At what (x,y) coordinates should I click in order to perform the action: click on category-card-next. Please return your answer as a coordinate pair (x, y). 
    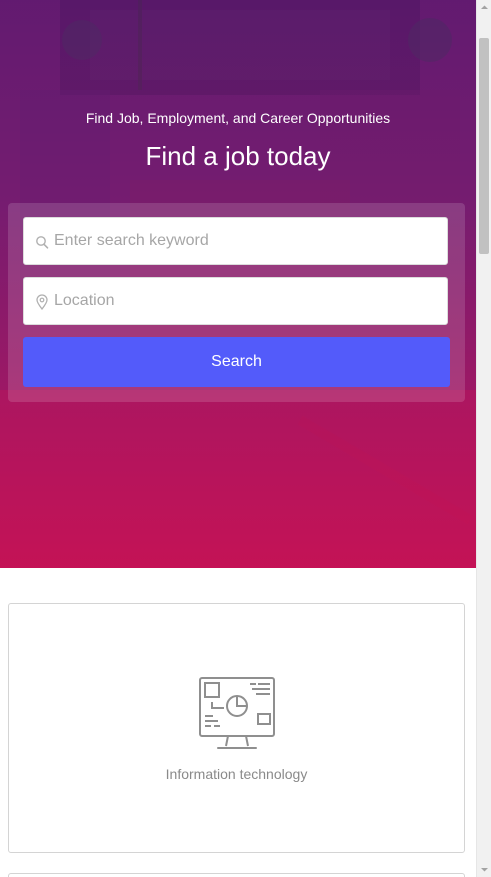
    Looking at the image, I should click on (236, 875).